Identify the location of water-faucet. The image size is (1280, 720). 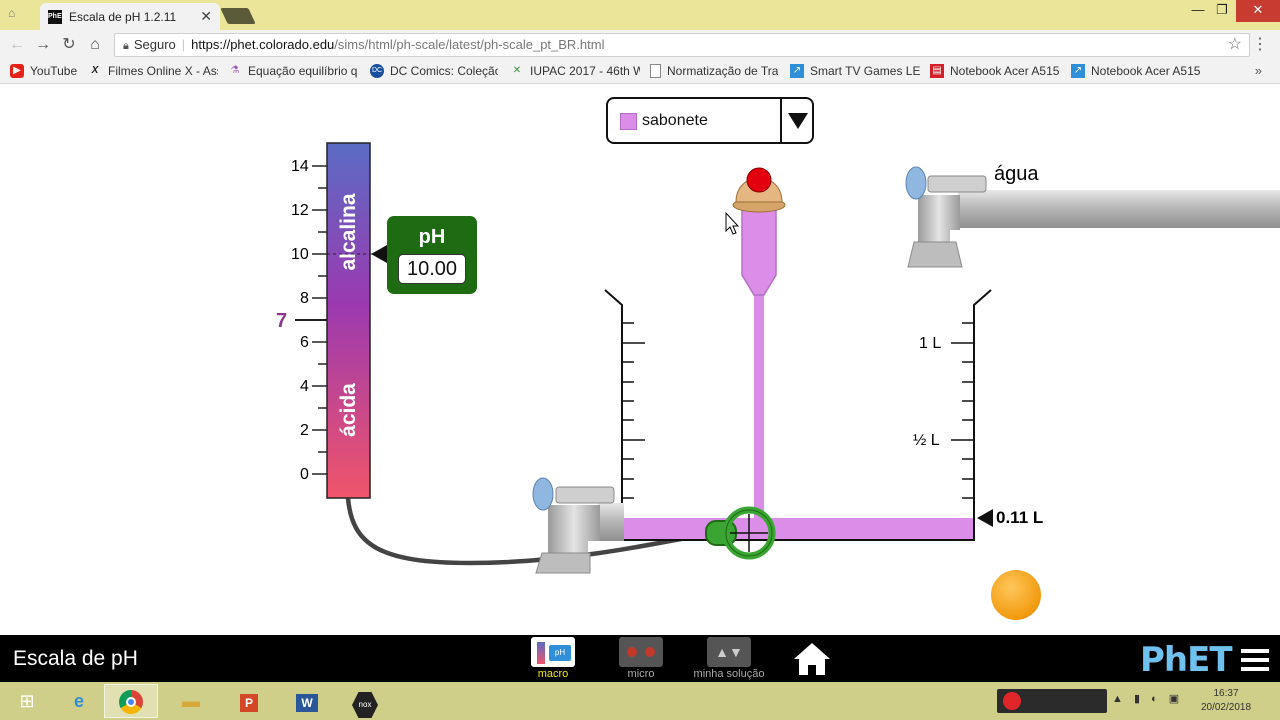
(1092, 217).